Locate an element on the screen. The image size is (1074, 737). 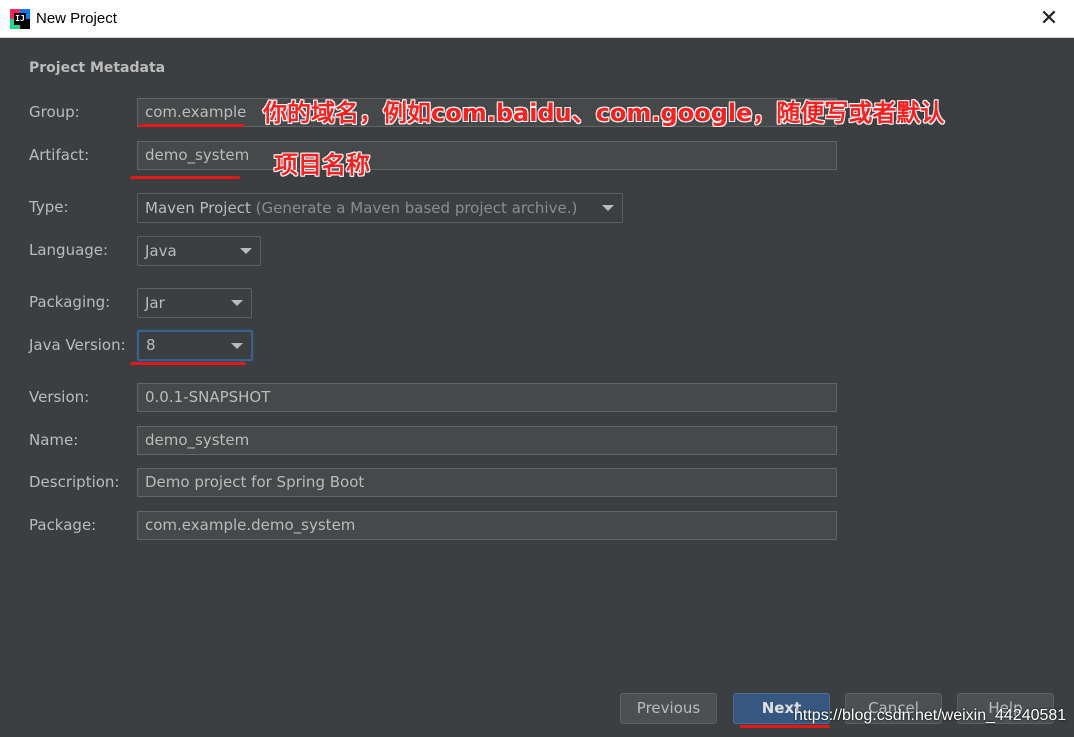
artifact-value: demo_system is located at coordinates (197, 155).